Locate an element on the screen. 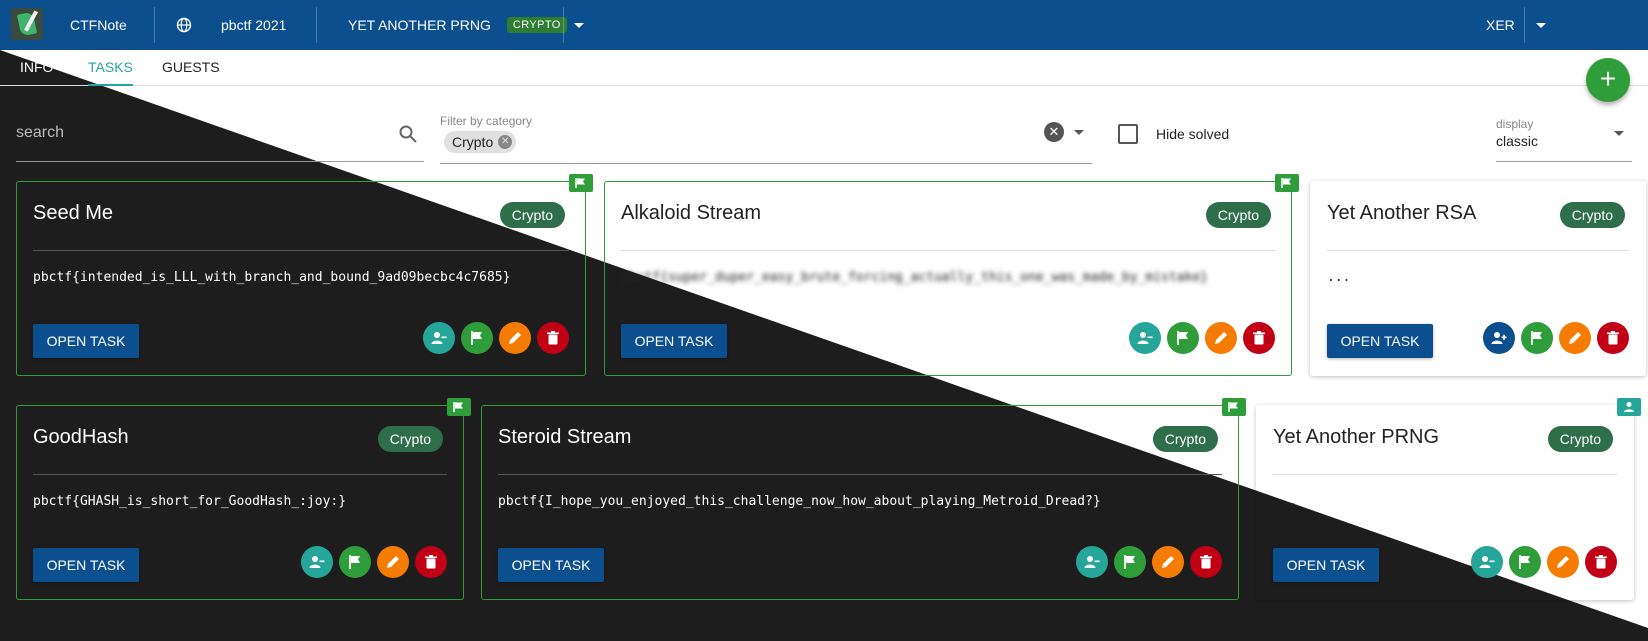  clear-filter-icon: ✕ is located at coordinates (1054, 132).